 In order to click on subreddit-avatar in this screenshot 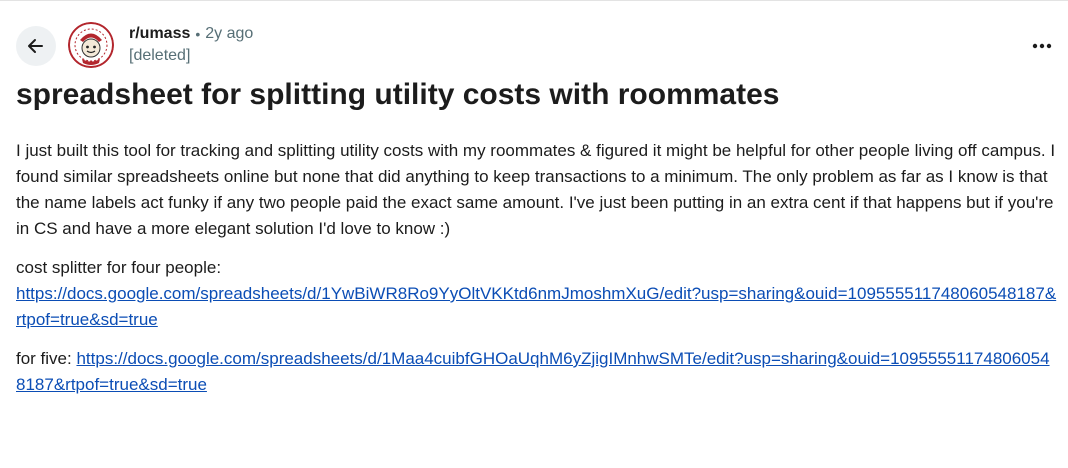, I will do `click(91, 45)`.